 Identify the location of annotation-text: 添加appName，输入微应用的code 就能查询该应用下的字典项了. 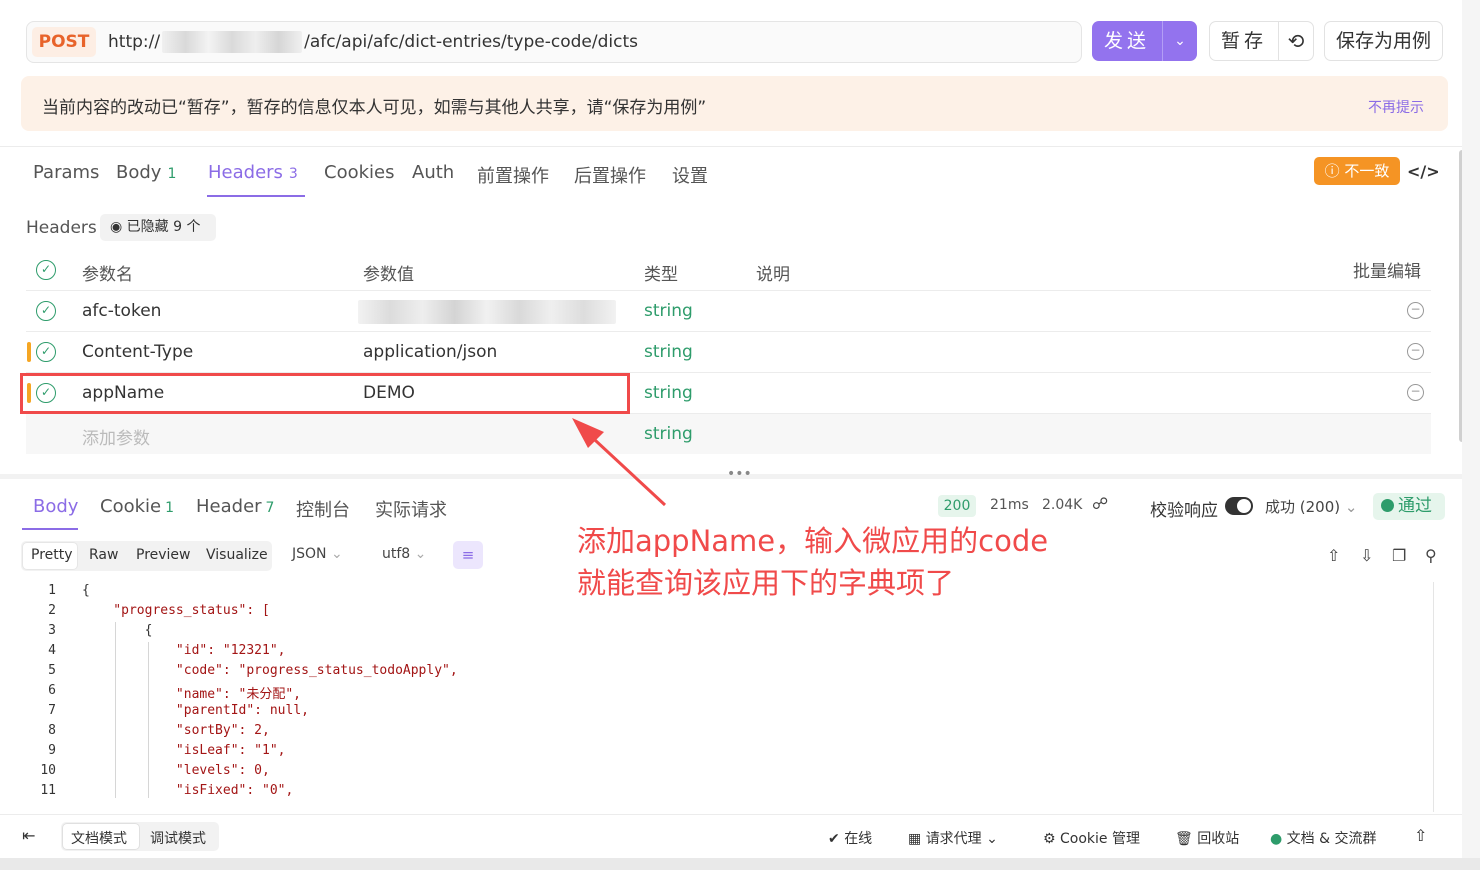
(813, 562).